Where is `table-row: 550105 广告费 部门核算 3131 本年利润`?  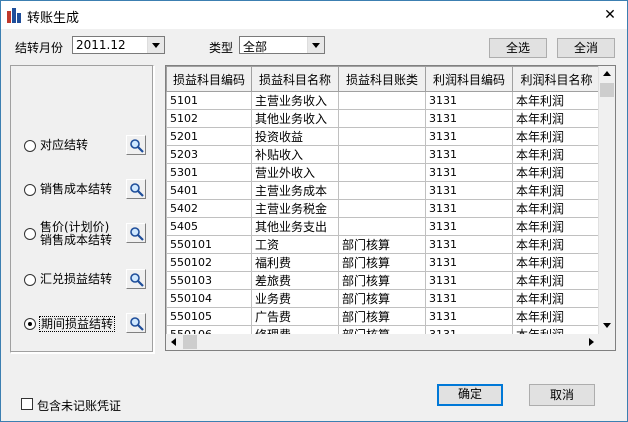
table-row: 550105 广告费 部门核算 3131 本年利润 is located at coordinates (383, 316).